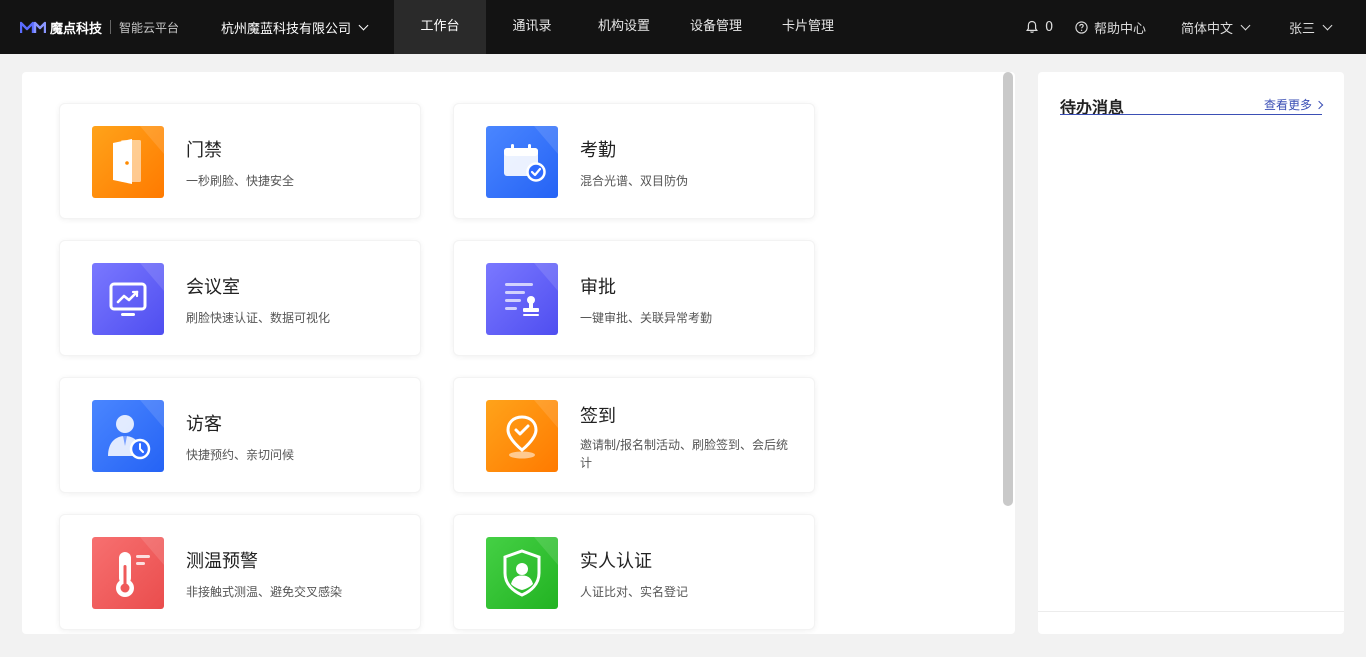  I want to click on app-description: 邀请制/报名制活动、刷脸签到、会后统计, so click(684, 454).